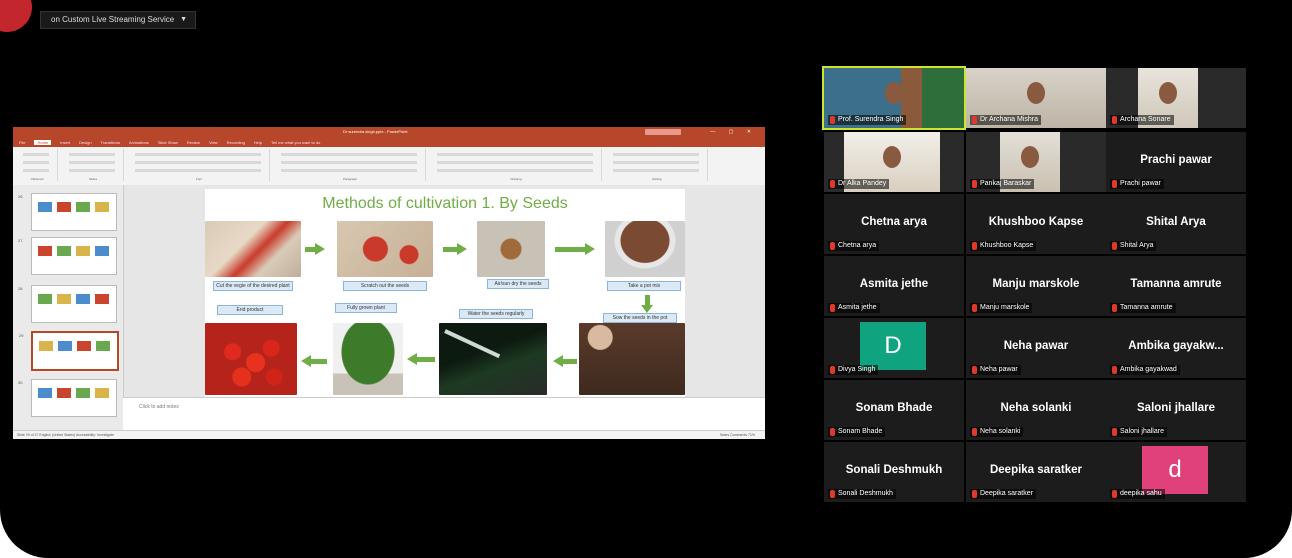 This screenshot has width=1292, height=558. What do you see at coordinates (67, 398) in the screenshot?
I see `slide-thumbnail: 30` at bounding box center [67, 398].